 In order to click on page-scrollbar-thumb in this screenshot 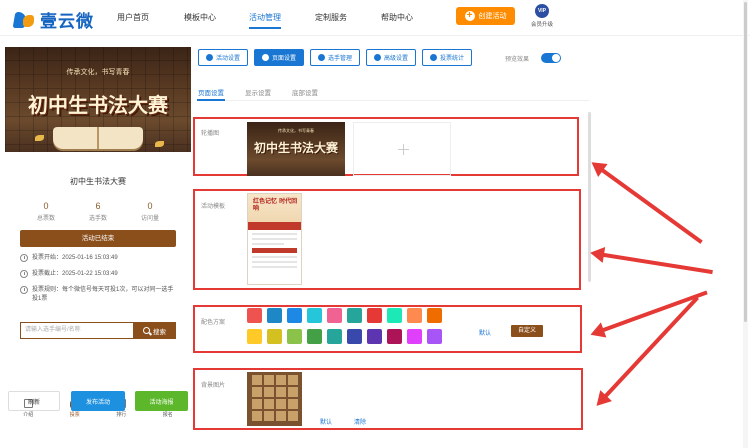, I will do `click(745, 162)`.